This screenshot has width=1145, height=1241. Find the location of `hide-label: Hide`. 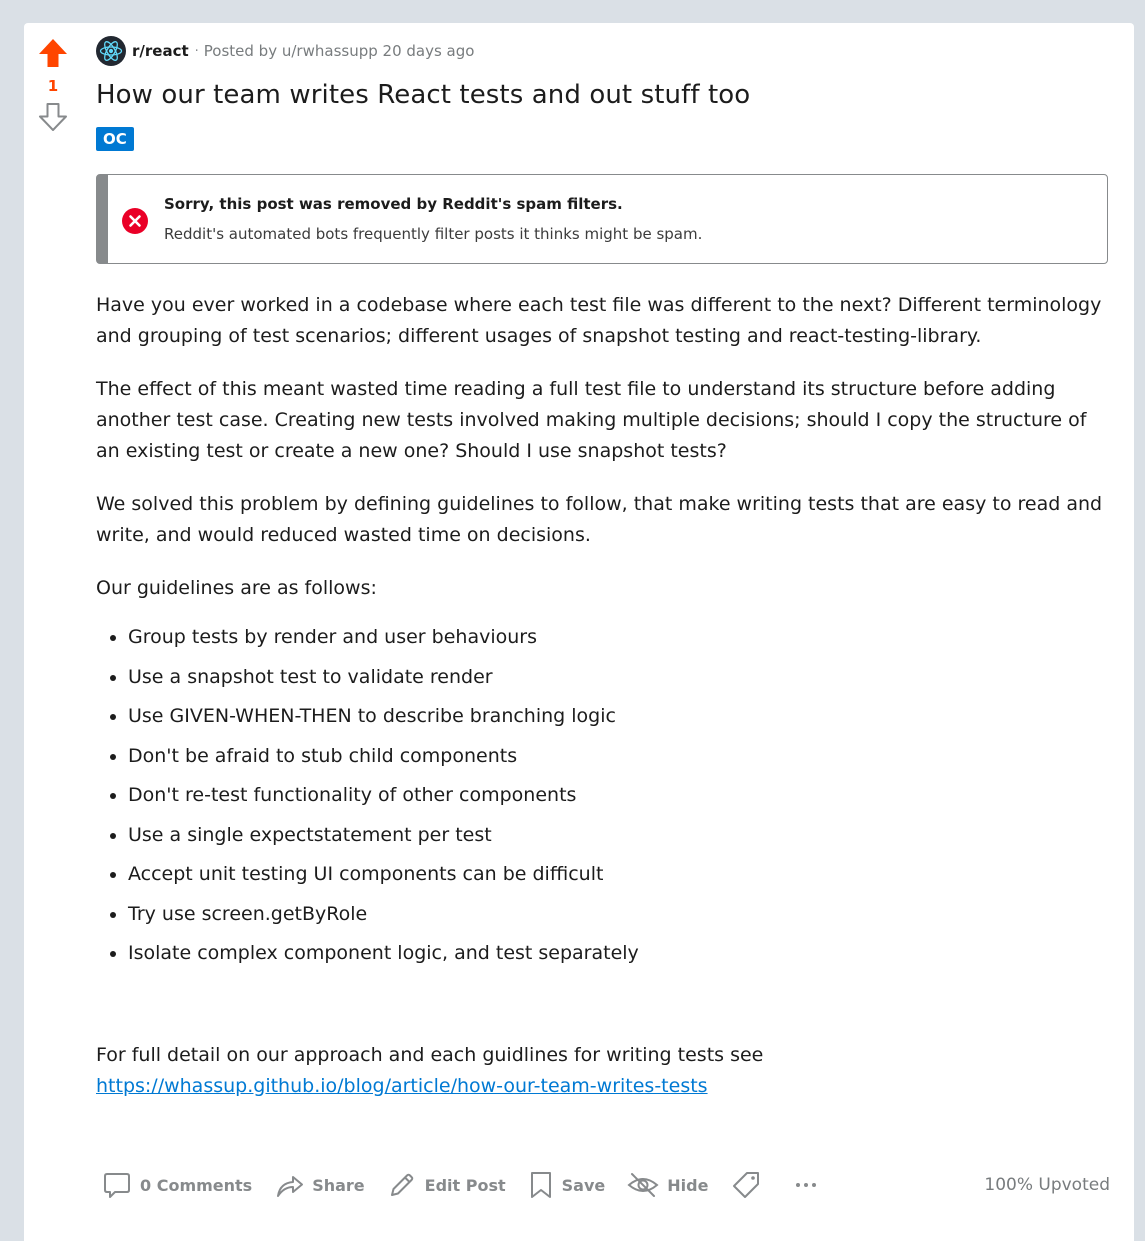

hide-label: Hide is located at coordinates (688, 1185).